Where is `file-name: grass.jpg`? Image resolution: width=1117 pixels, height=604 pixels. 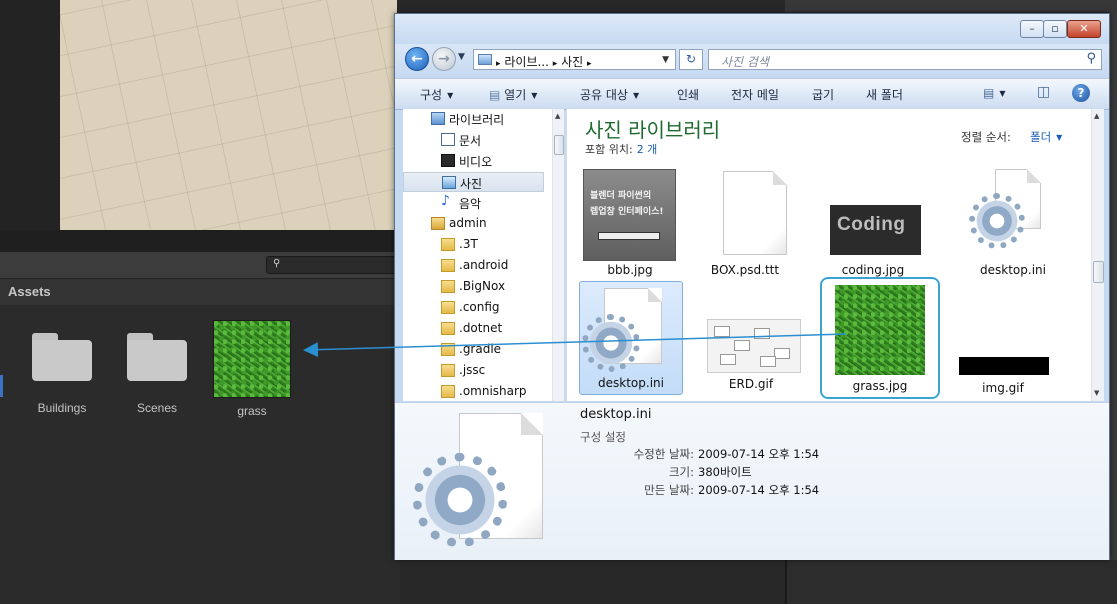 file-name: grass.jpg is located at coordinates (880, 386).